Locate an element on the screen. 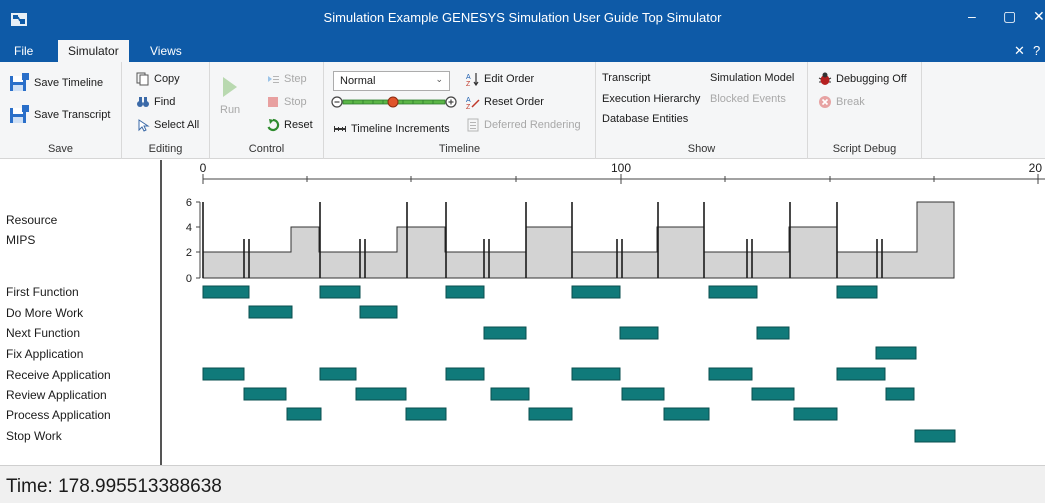 The width and height of the screenshot is (1045, 503). copy-button: Copy is located at coordinates (158, 79).